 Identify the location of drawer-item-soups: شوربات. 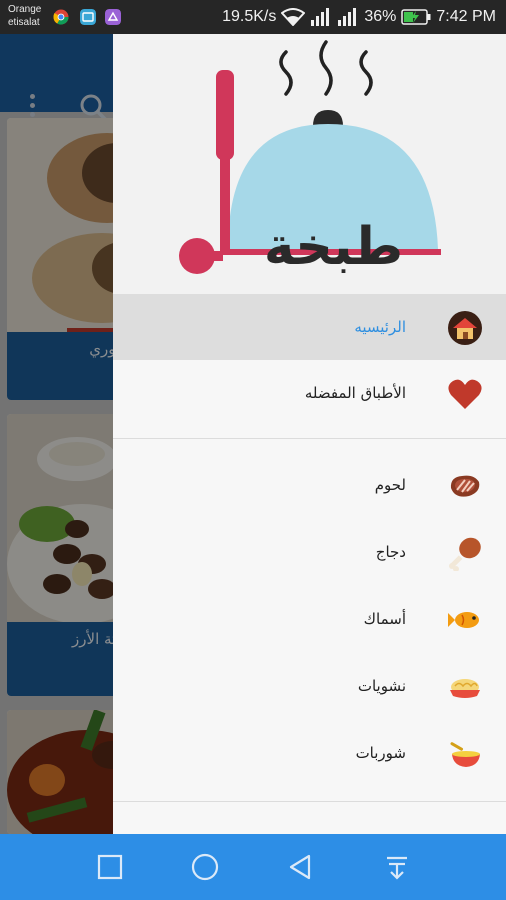
(309, 753).